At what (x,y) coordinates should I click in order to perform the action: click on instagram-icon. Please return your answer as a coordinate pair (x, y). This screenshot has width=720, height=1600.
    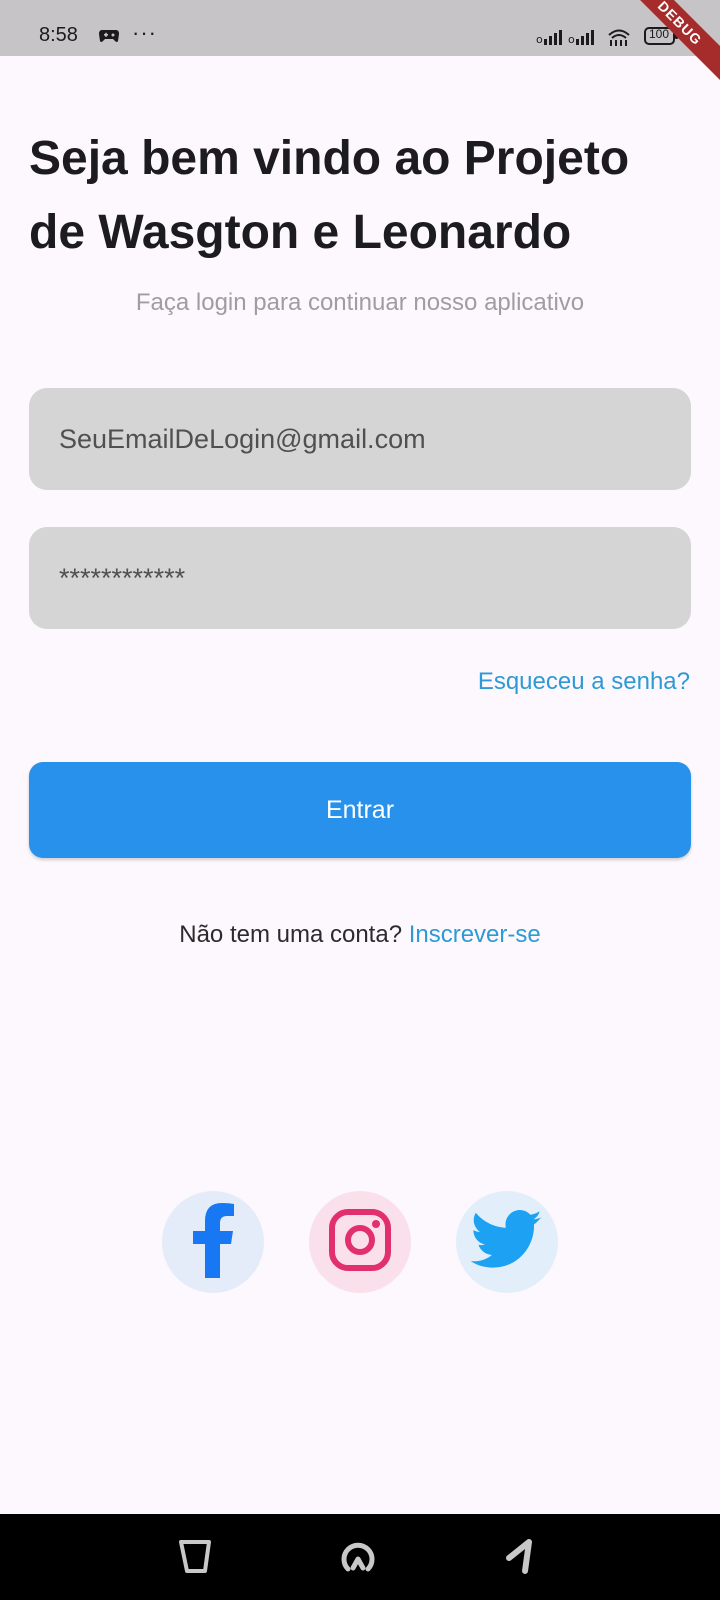
    Looking at the image, I should click on (360, 1242).